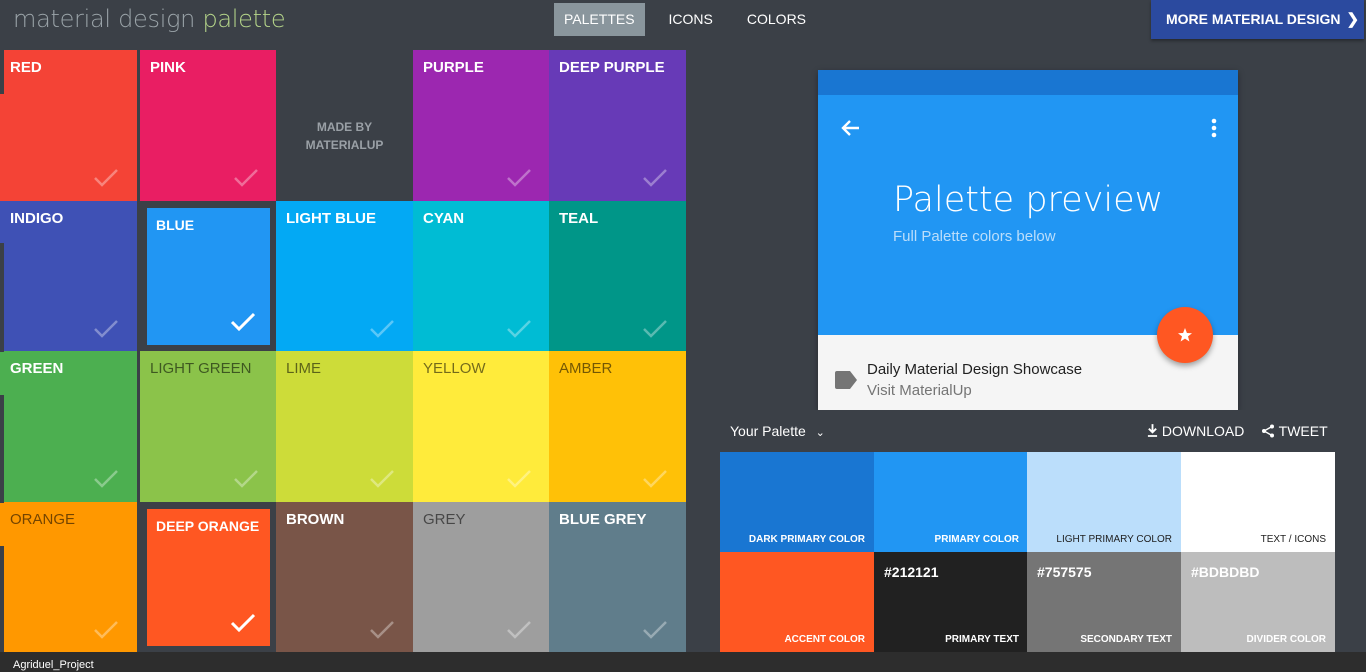  I want to click on tile-grey: GREY, so click(481, 577).